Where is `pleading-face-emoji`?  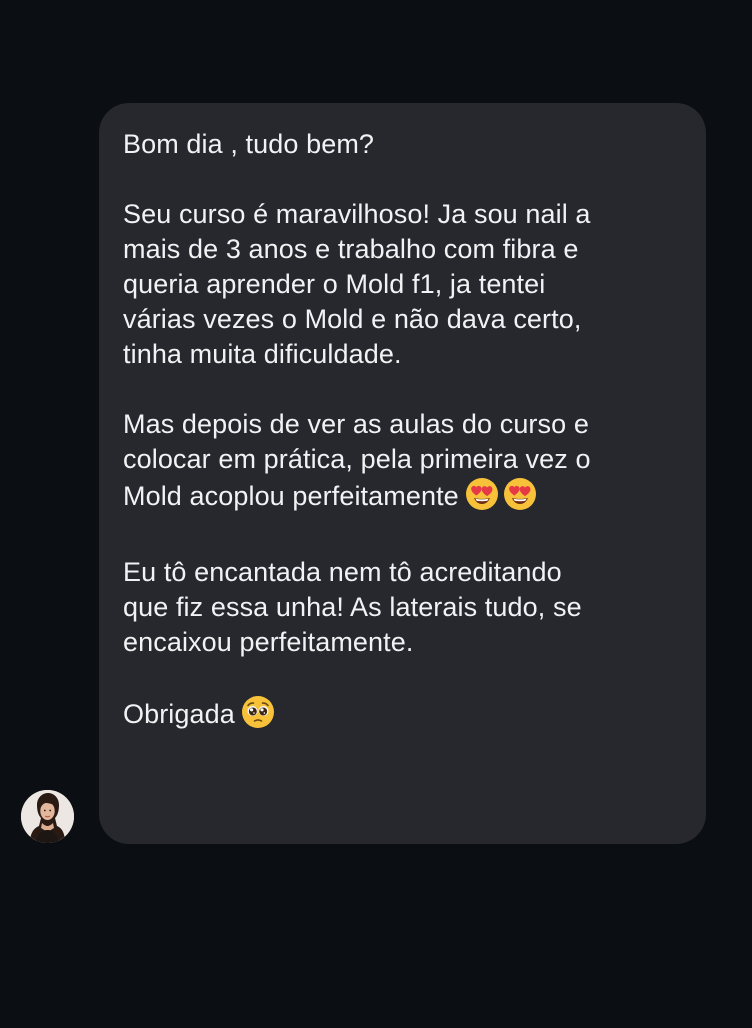
pleading-face-emoji is located at coordinates (258, 716).